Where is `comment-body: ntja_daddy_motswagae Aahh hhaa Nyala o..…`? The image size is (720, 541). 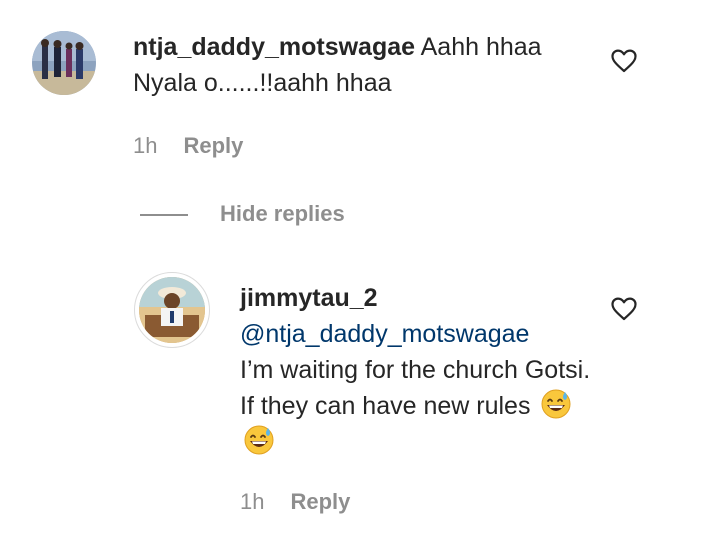
comment-body: ntja_daddy_motswagae Aahh hhaa Nyala o..… is located at coordinates (368, 65).